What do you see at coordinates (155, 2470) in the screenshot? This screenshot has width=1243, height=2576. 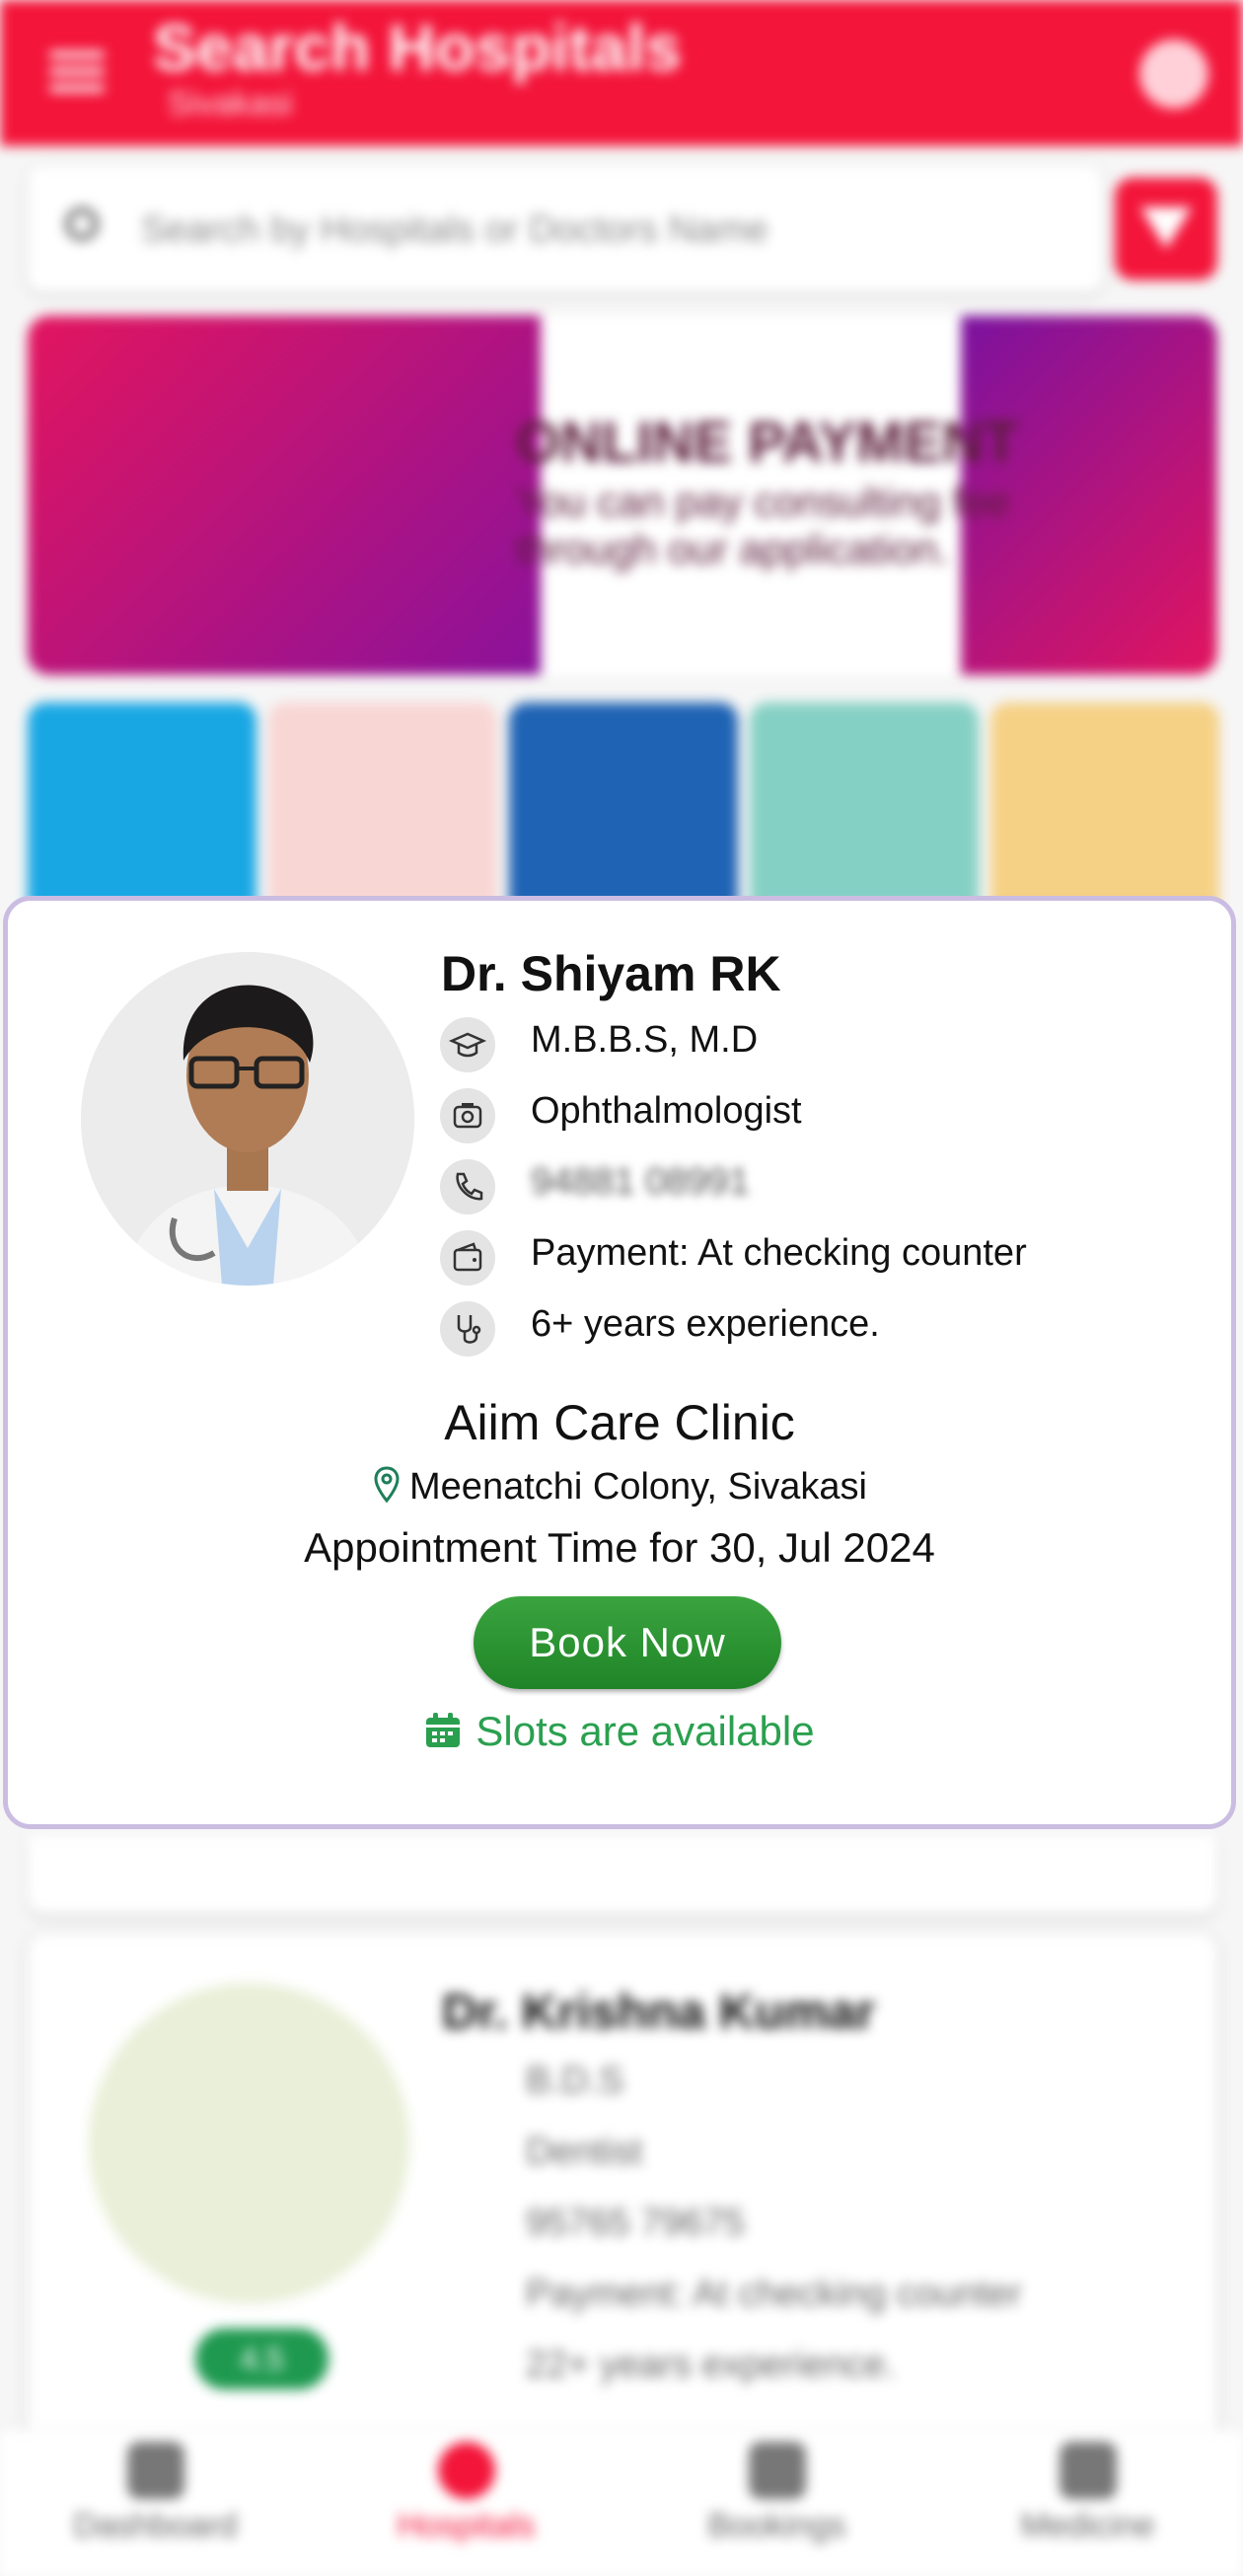 I see `home-icon` at bounding box center [155, 2470].